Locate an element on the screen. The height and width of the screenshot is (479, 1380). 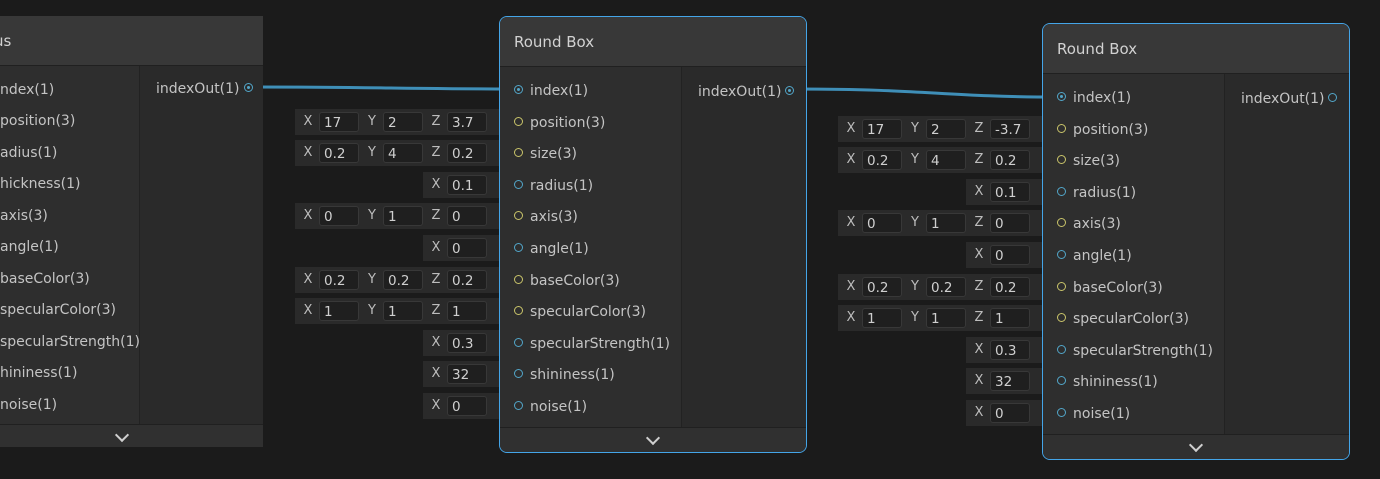
axis-label: Y is located at coordinates (372, 279).